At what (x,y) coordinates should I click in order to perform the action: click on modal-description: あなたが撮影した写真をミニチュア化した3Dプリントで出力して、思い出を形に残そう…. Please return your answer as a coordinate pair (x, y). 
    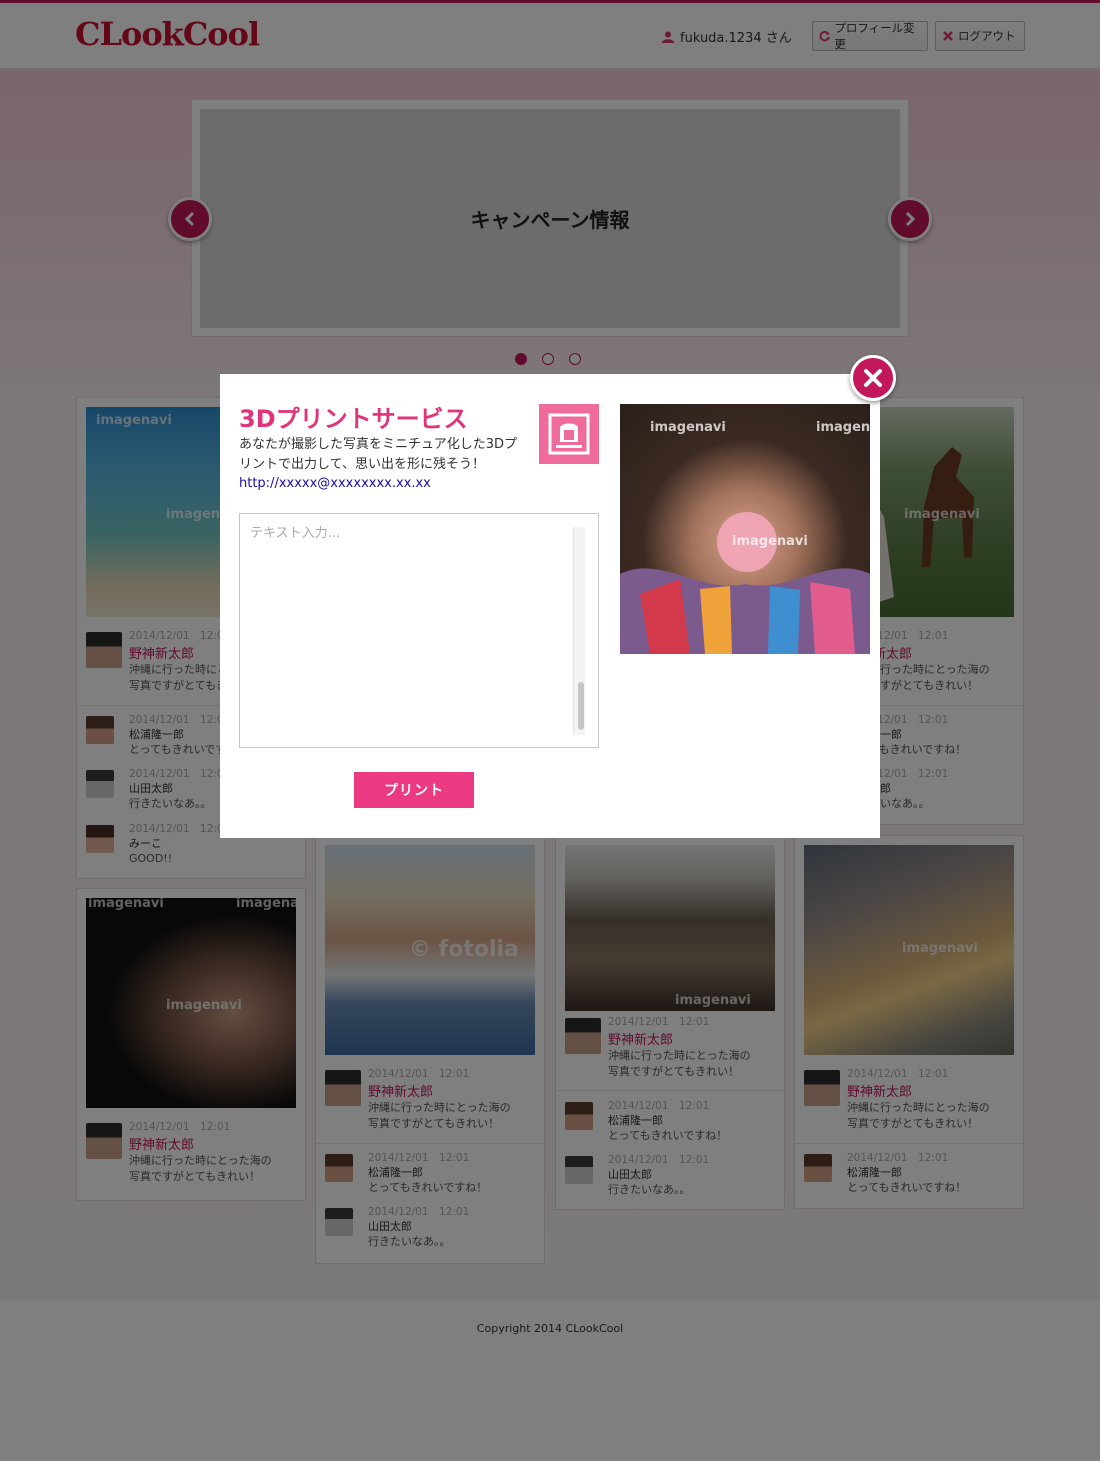
    Looking at the image, I should click on (378, 454).